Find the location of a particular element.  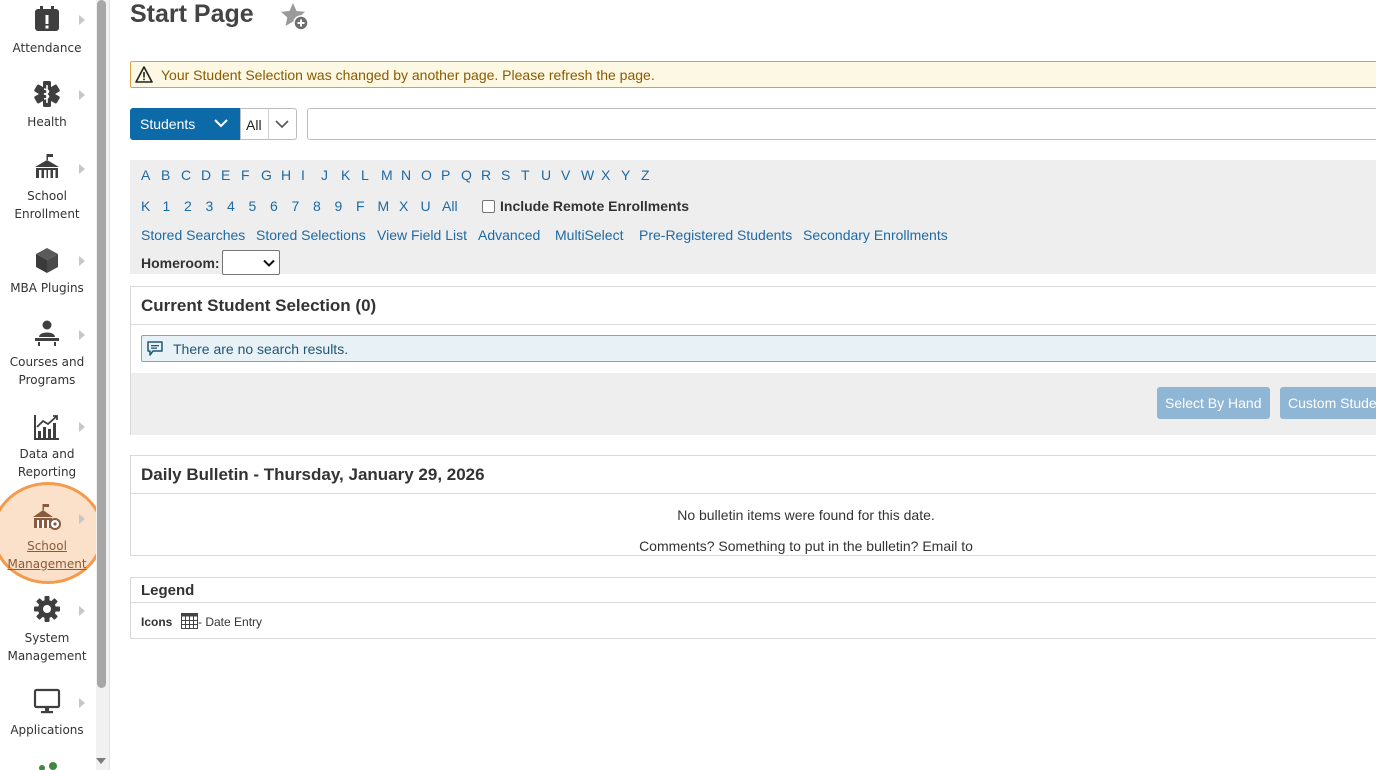

sidebar-item-system-management: System Management is located at coordinates (48, 632).